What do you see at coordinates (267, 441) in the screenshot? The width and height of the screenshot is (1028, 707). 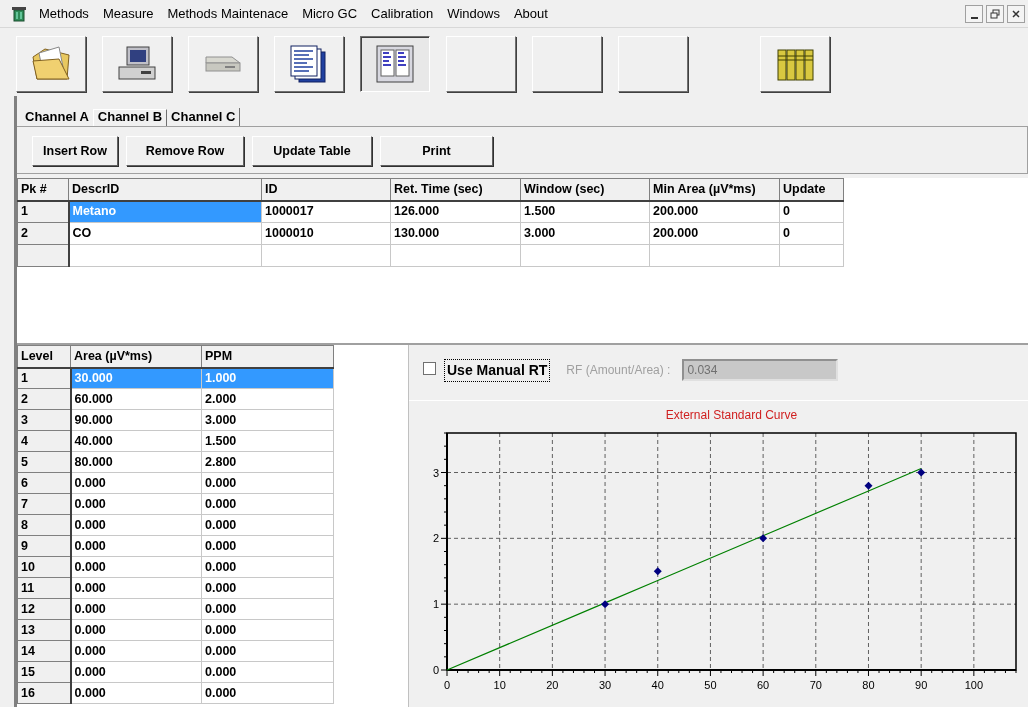 I see `table-cell: 1.500` at bounding box center [267, 441].